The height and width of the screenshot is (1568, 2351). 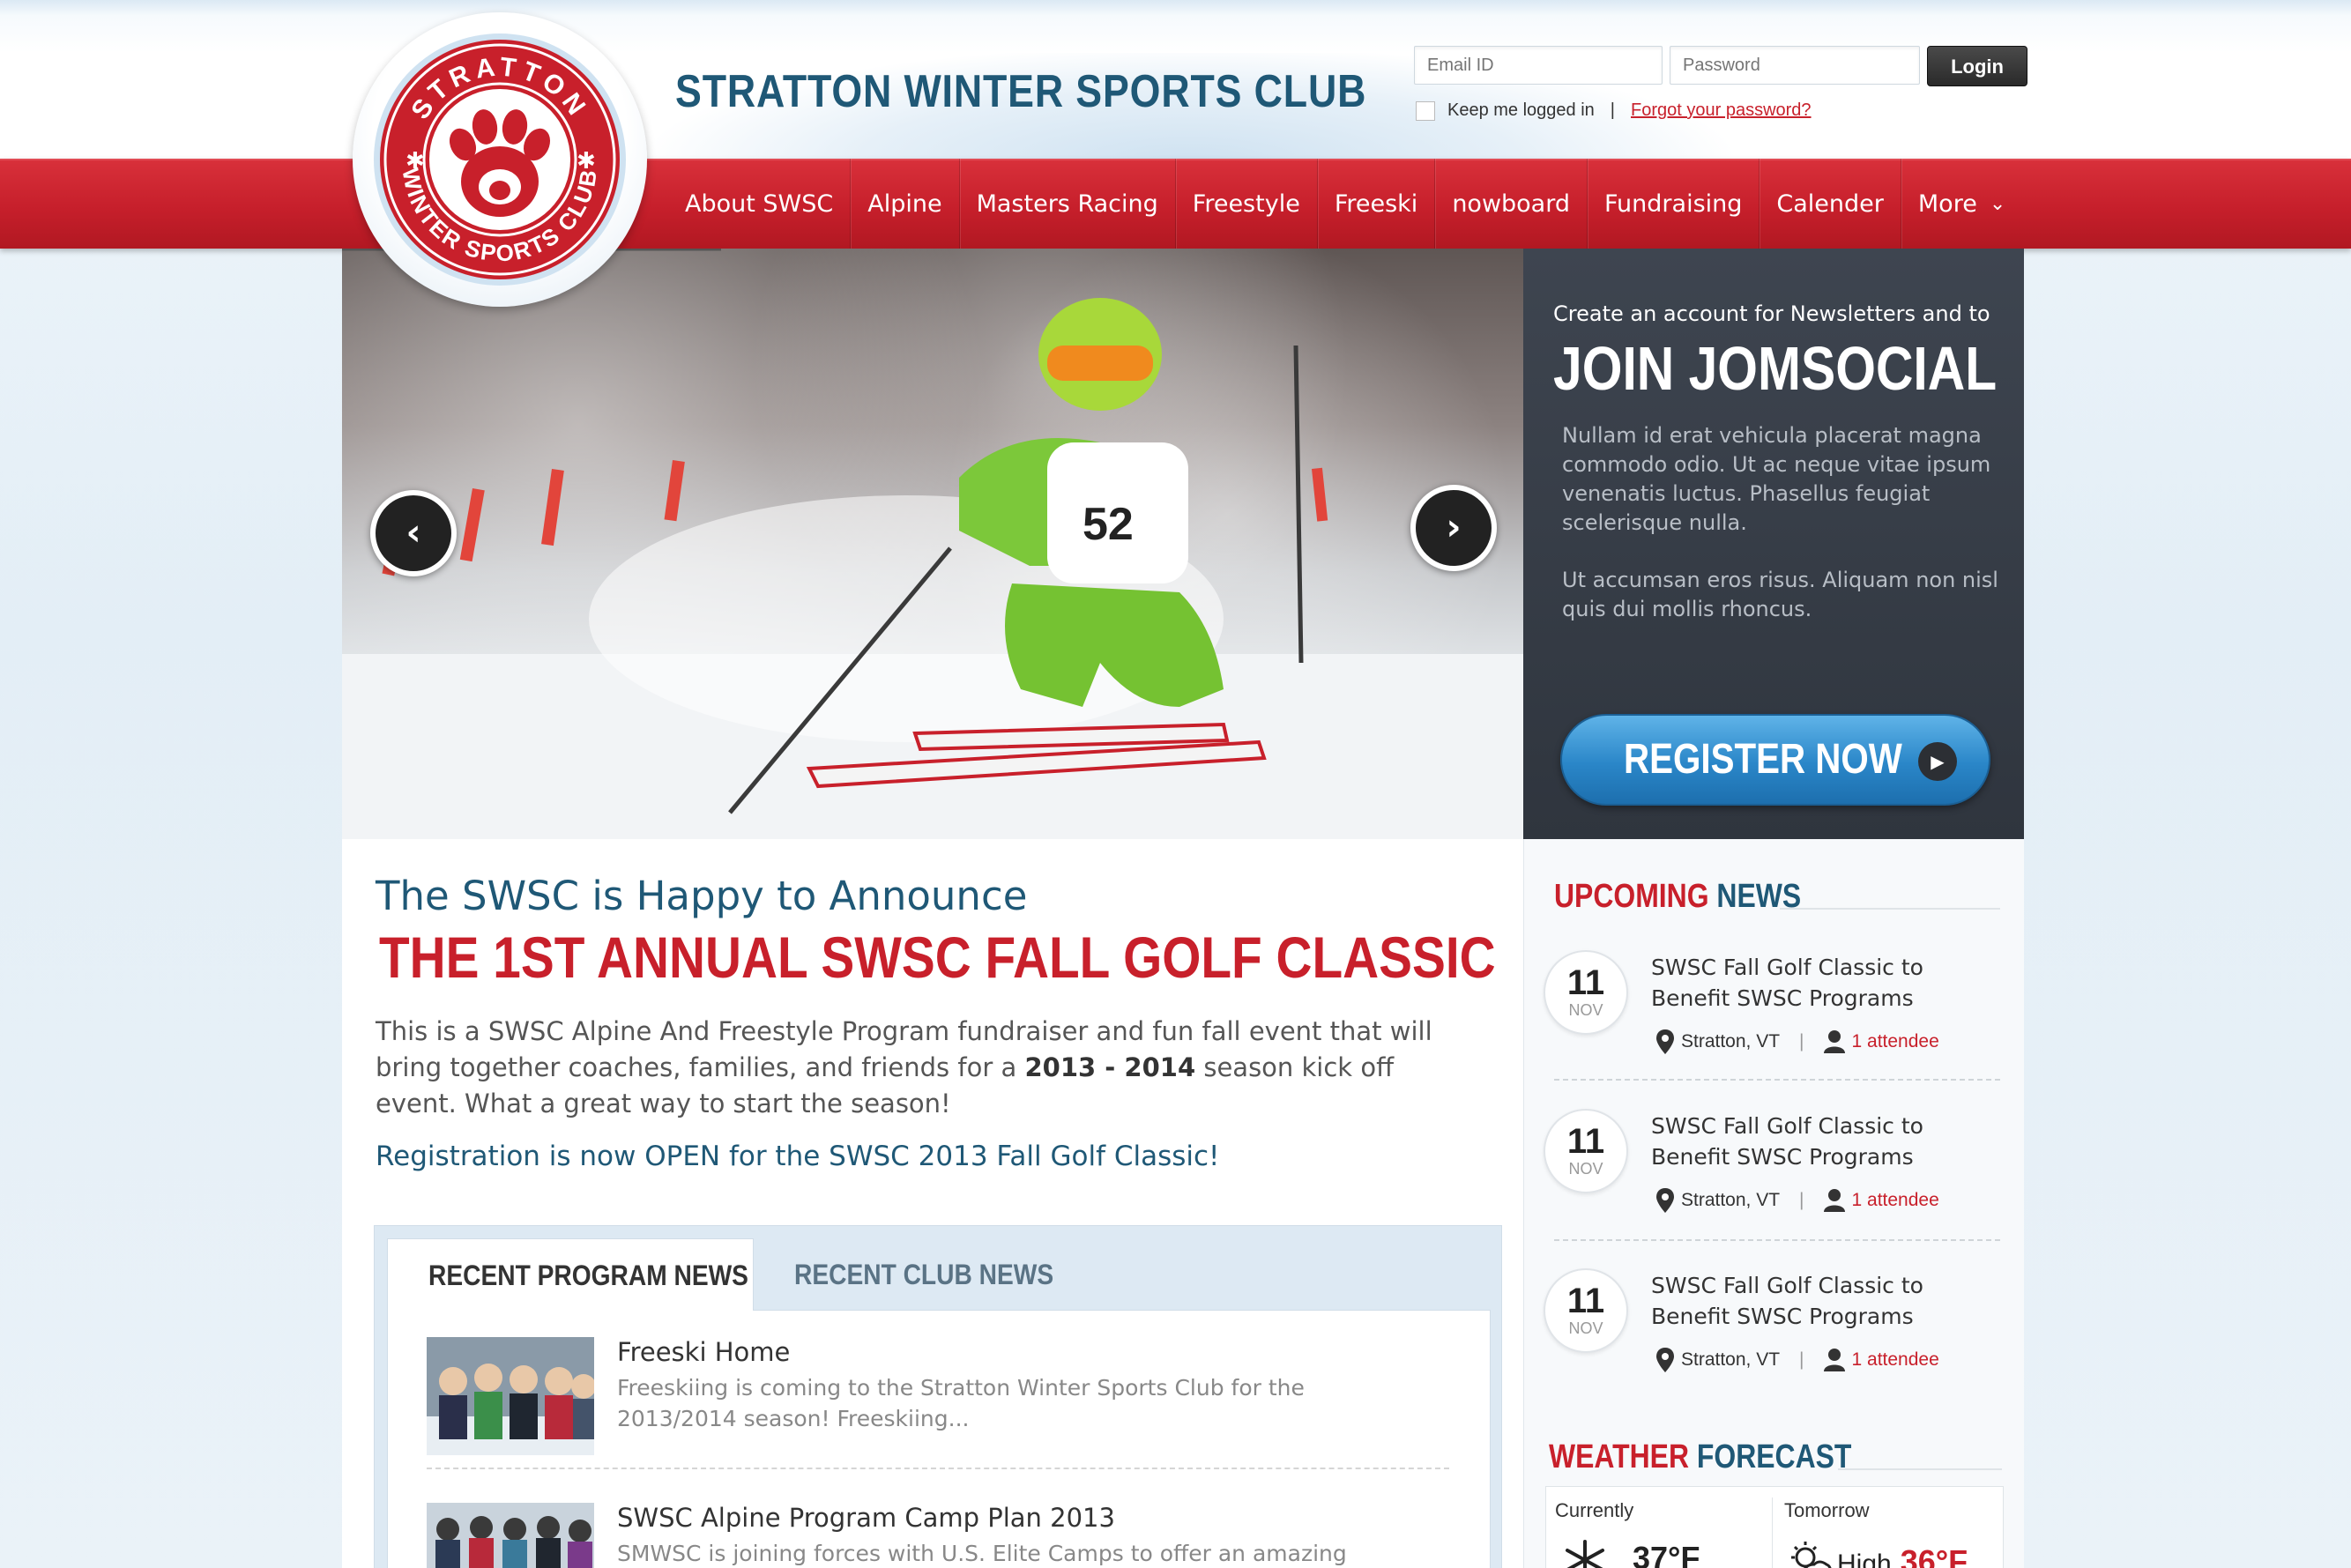 I want to click on nav-item-about: About SWSC, so click(x=760, y=204).